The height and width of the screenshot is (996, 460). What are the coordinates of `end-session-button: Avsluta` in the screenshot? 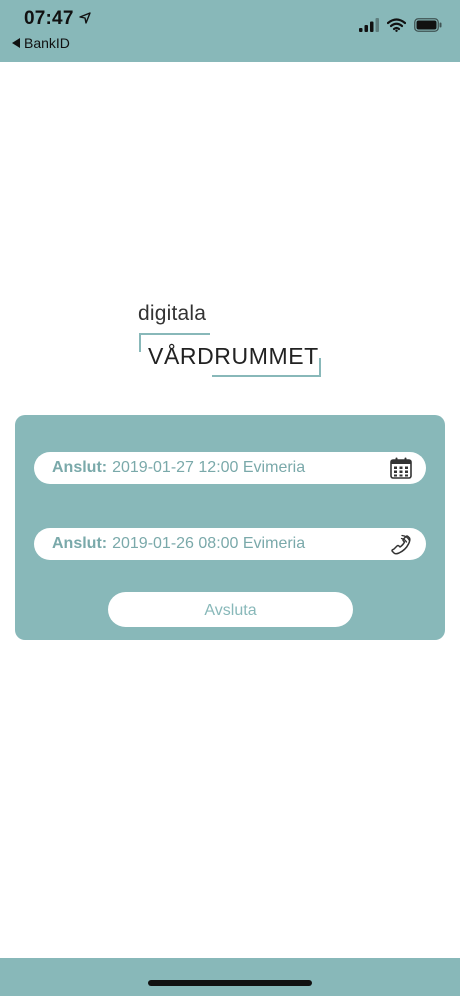 It's located at (230, 609).